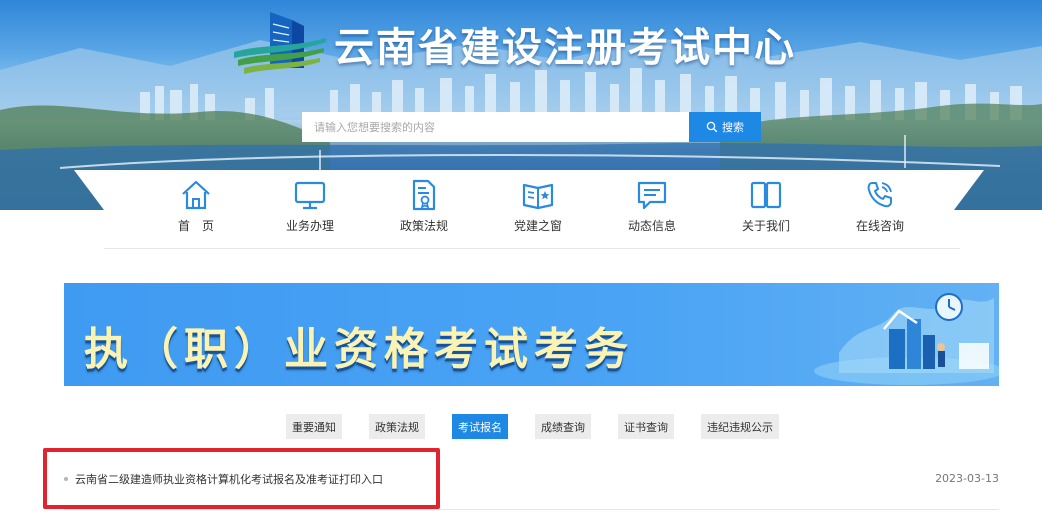 The height and width of the screenshot is (521, 1042). I want to click on main-navigation: 首 页 业务办理 政策法规 党建之窗 动态信息 关于我们 在线咨询, so click(529, 210).